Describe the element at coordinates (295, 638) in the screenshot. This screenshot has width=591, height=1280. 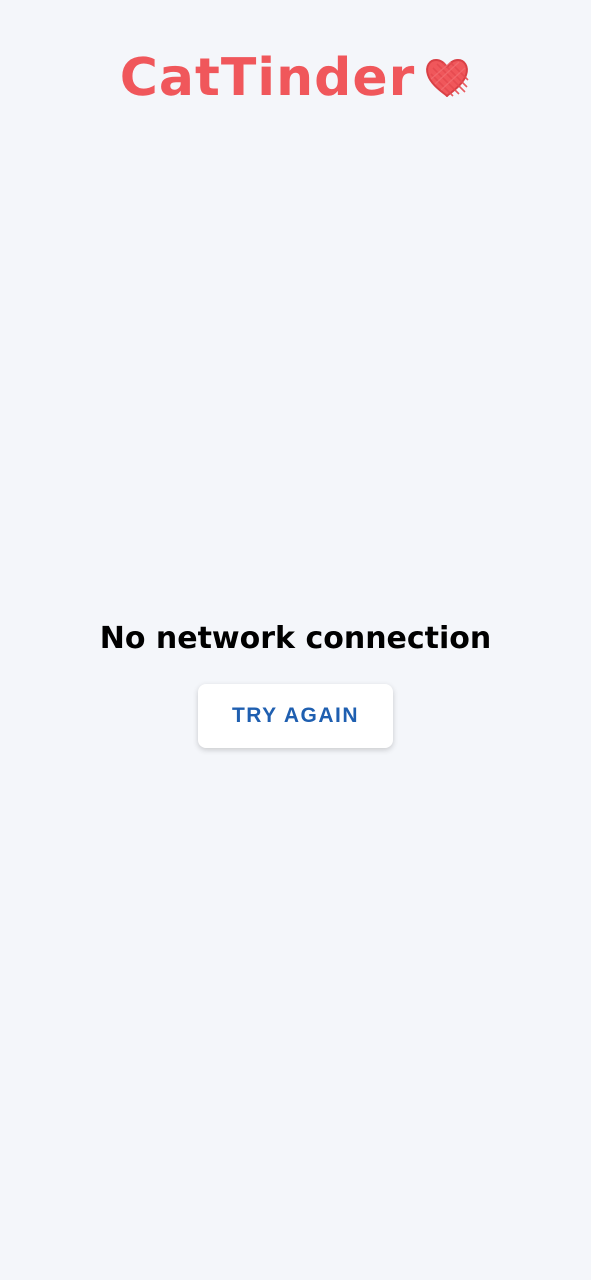
I see `no-network-message: No network connection` at that location.